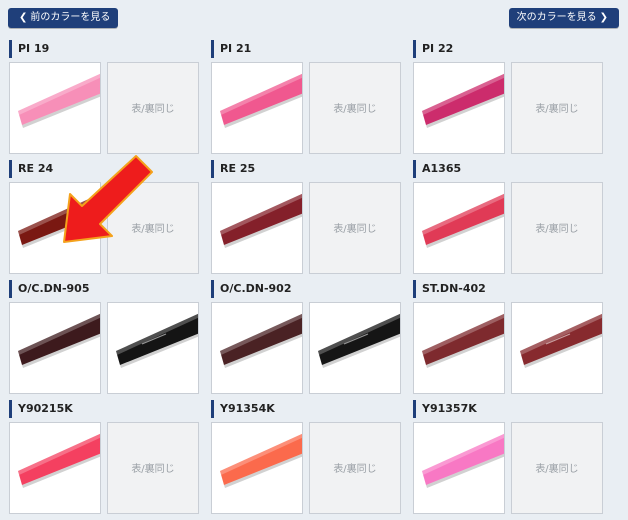 Image resolution: width=628 pixels, height=520 pixels. I want to click on color-code-label: Y91354K, so click(307, 409).